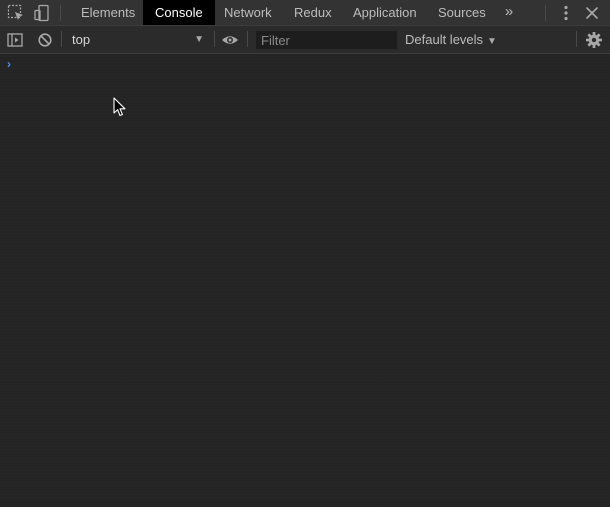  I want to click on tab-elements: Elements, so click(108, 12).